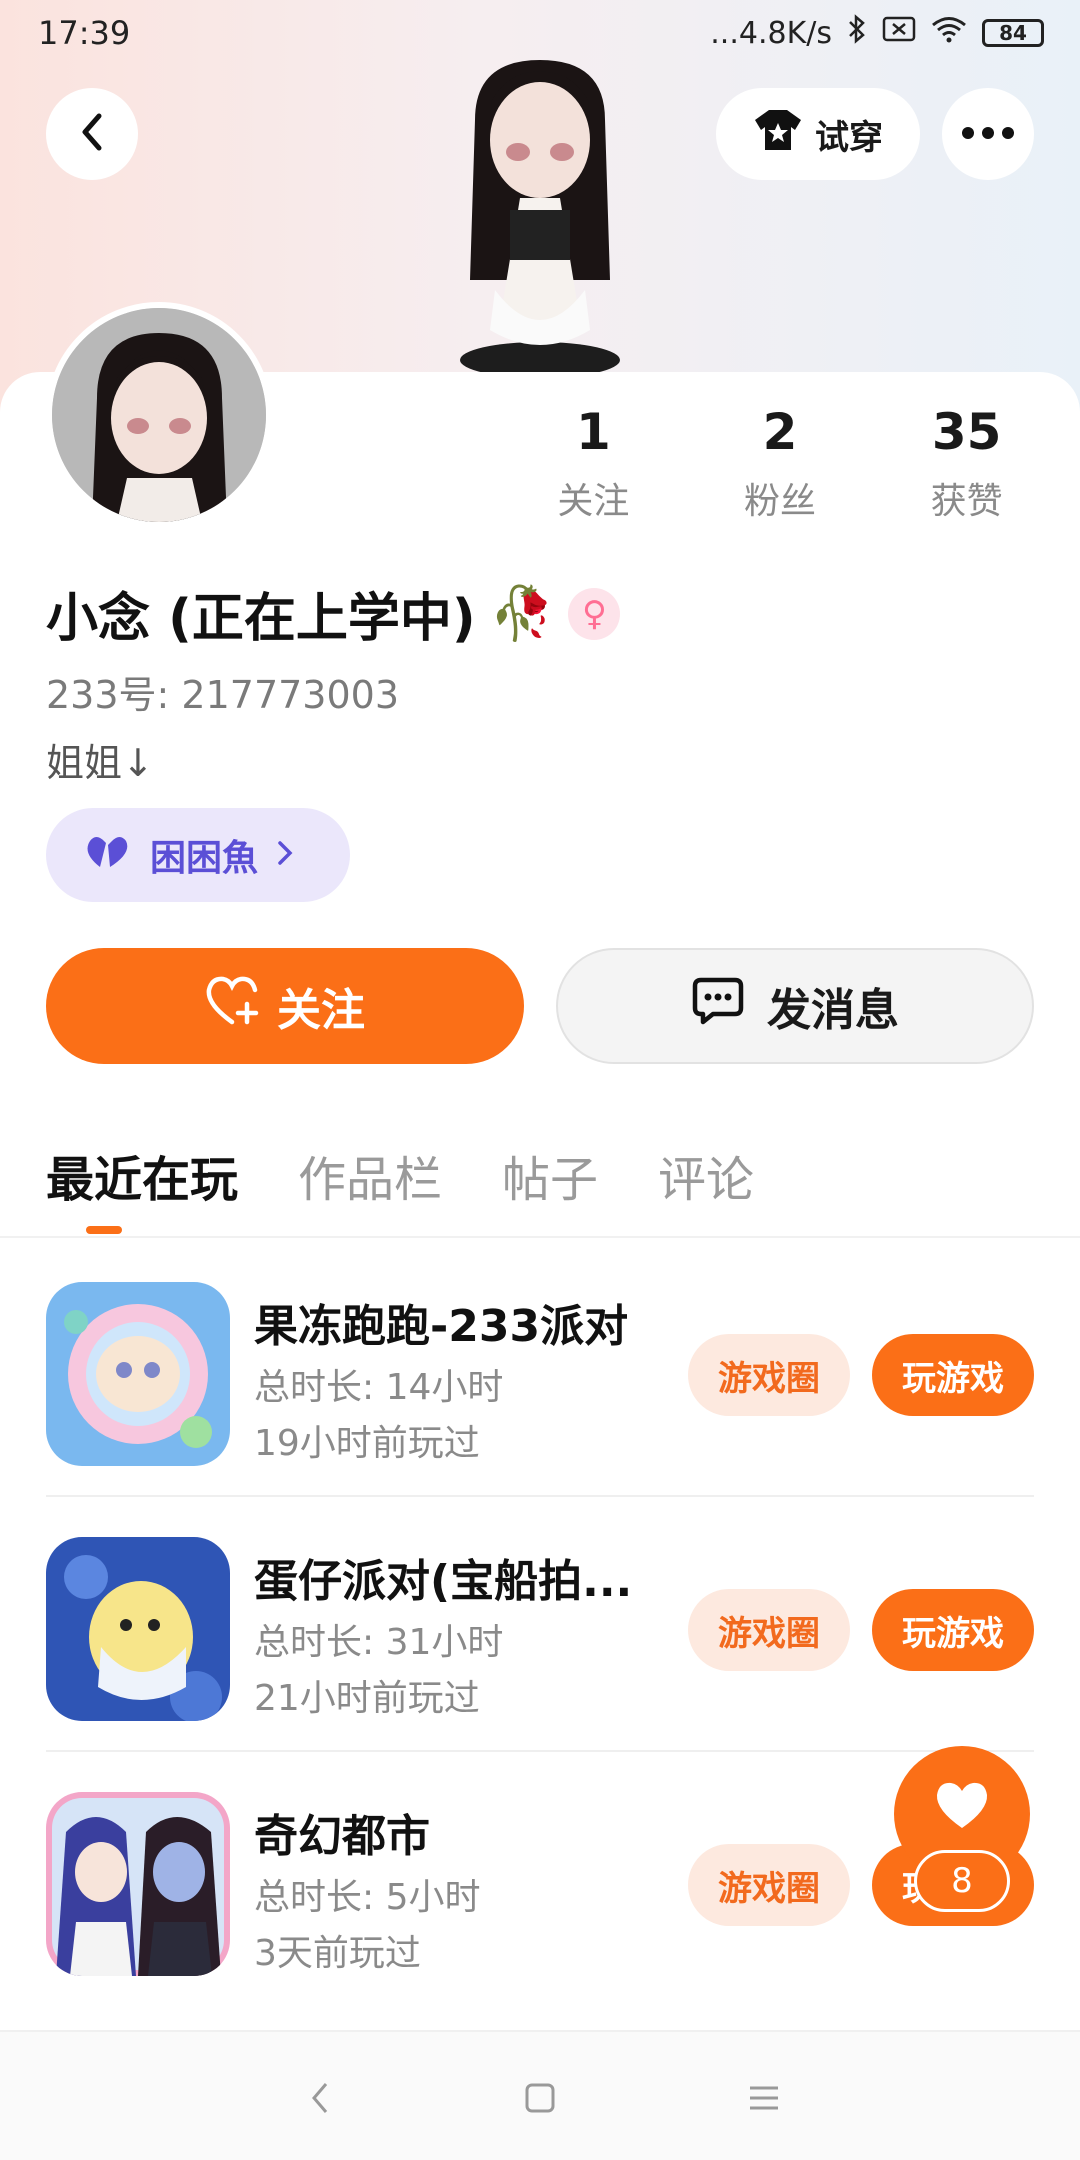  I want to click on fan-tag-button: 困困魚, so click(198, 855).